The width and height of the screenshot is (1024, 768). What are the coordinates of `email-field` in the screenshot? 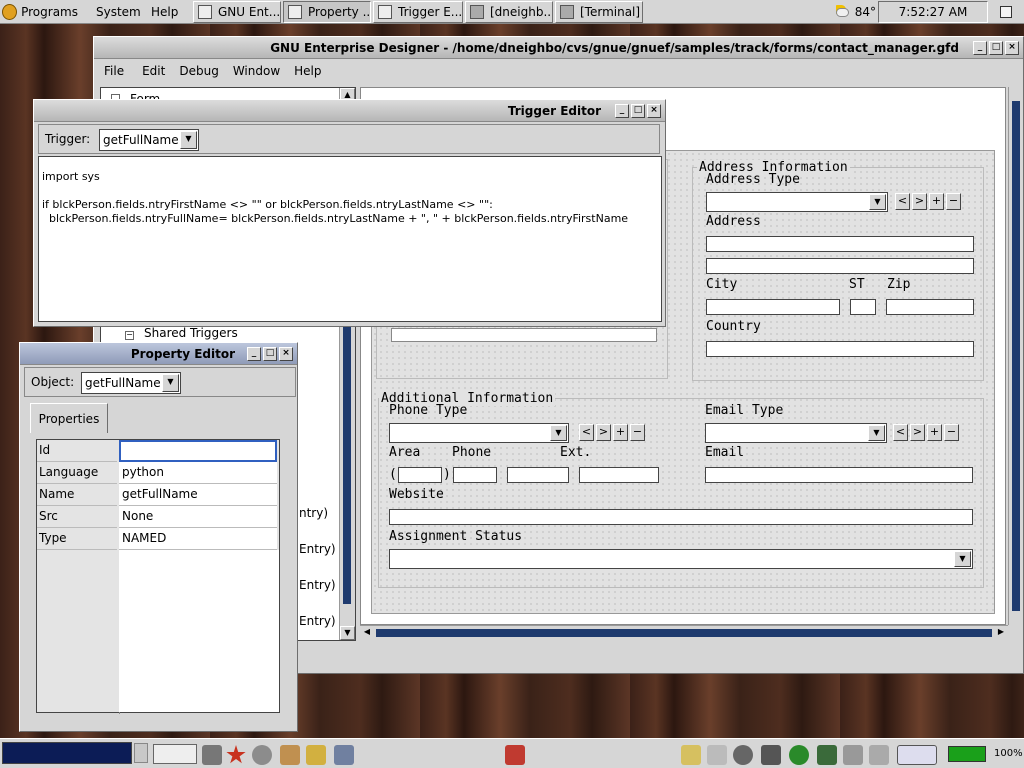 It's located at (839, 475).